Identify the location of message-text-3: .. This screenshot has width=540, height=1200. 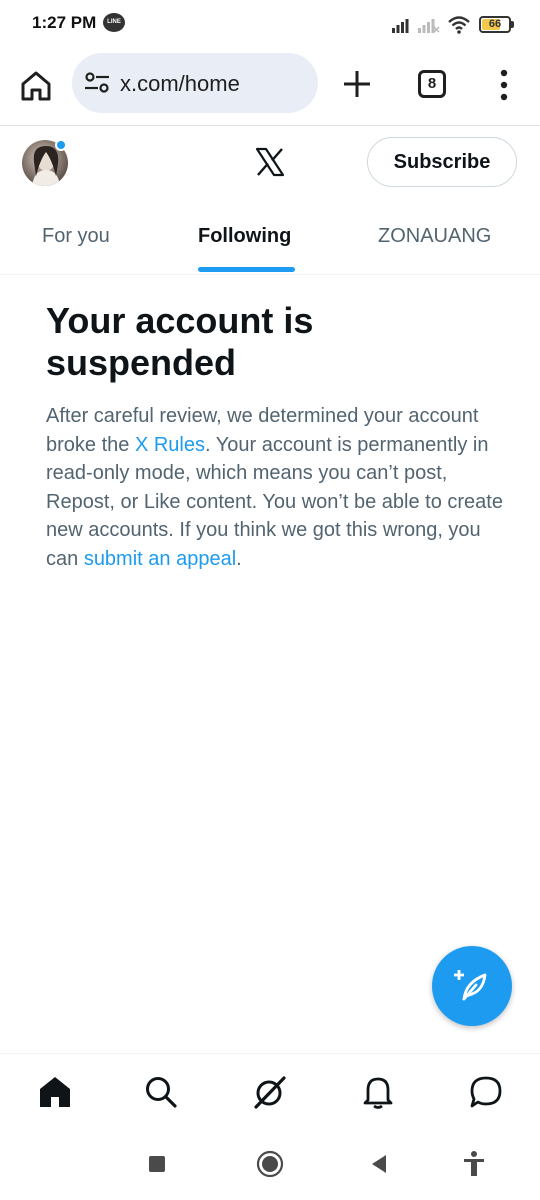
(239, 558).